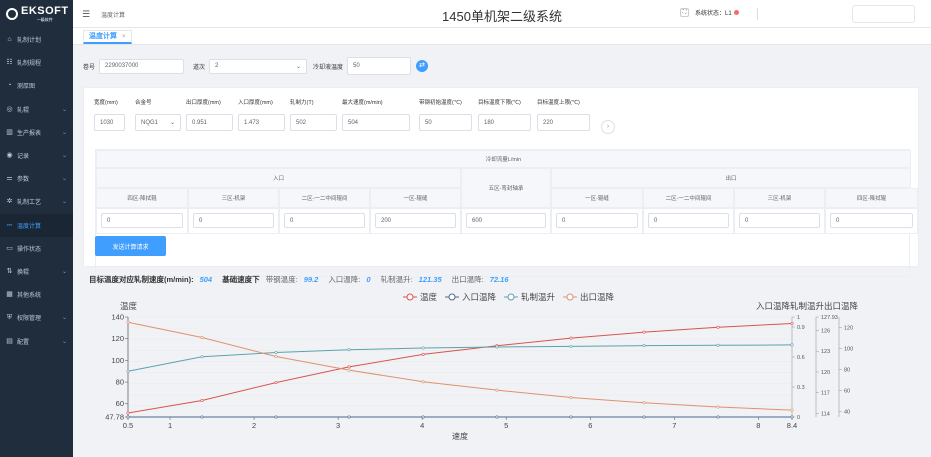  Describe the element at coordinates (130, 246) in the screenshot. I see `send-request-button: 发送计算请求` at that location.